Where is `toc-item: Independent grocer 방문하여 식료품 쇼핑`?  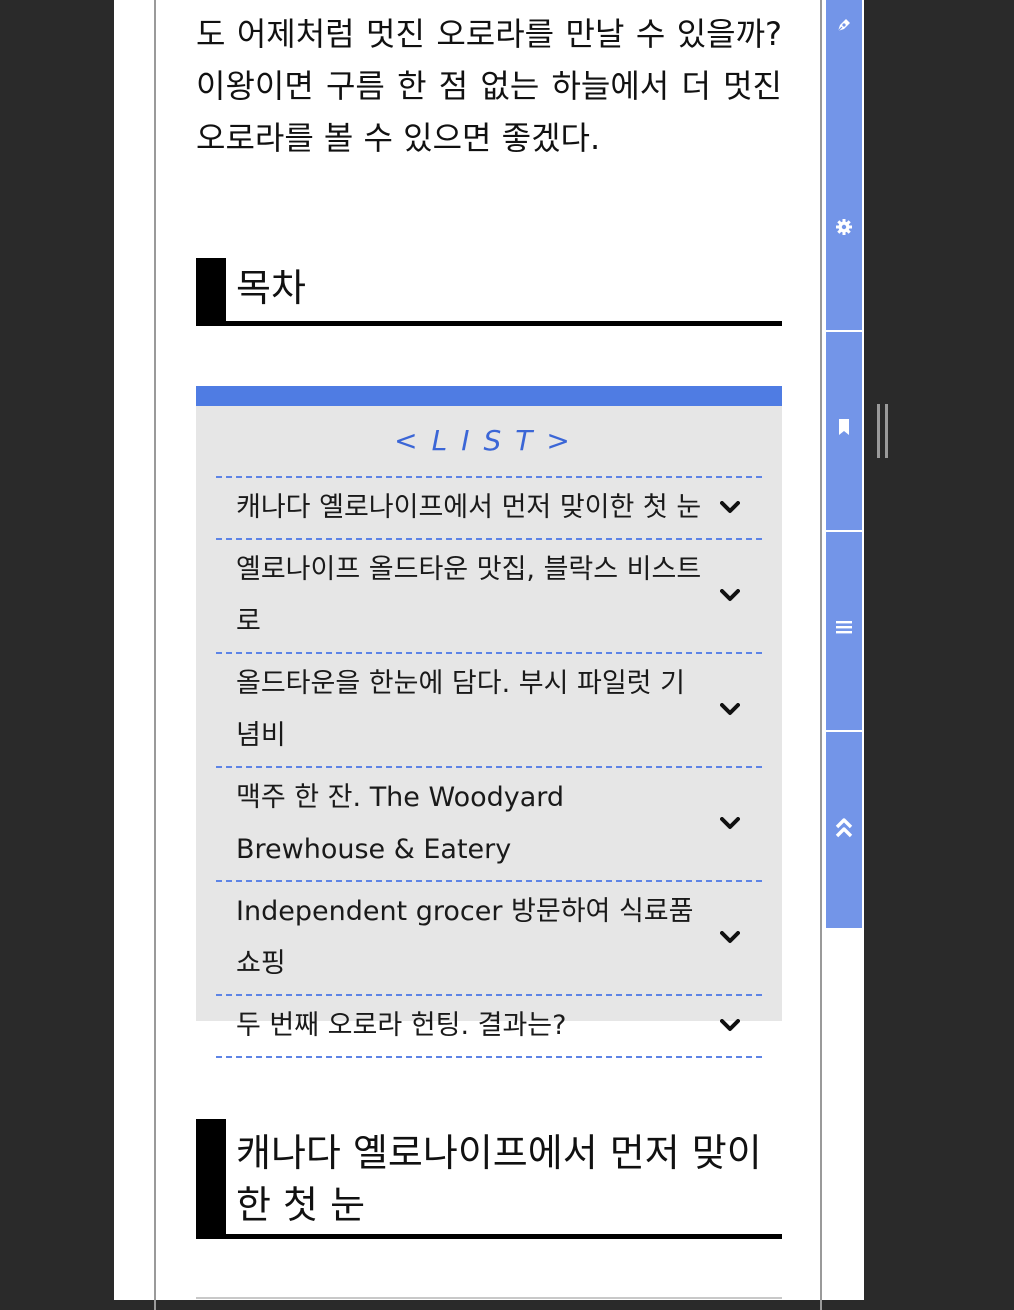
toc-item: Independent grocer 방문하여 식료품 쇼핑 is located at coordinates (489, 939).